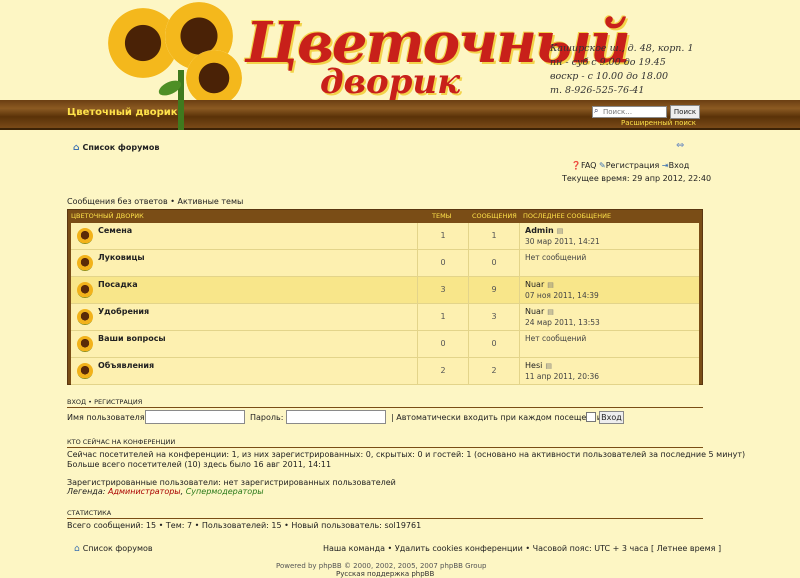  I want to click on contact-hours-weekday: пн - суб с 9.00 до 19.45, so click(608, 62).